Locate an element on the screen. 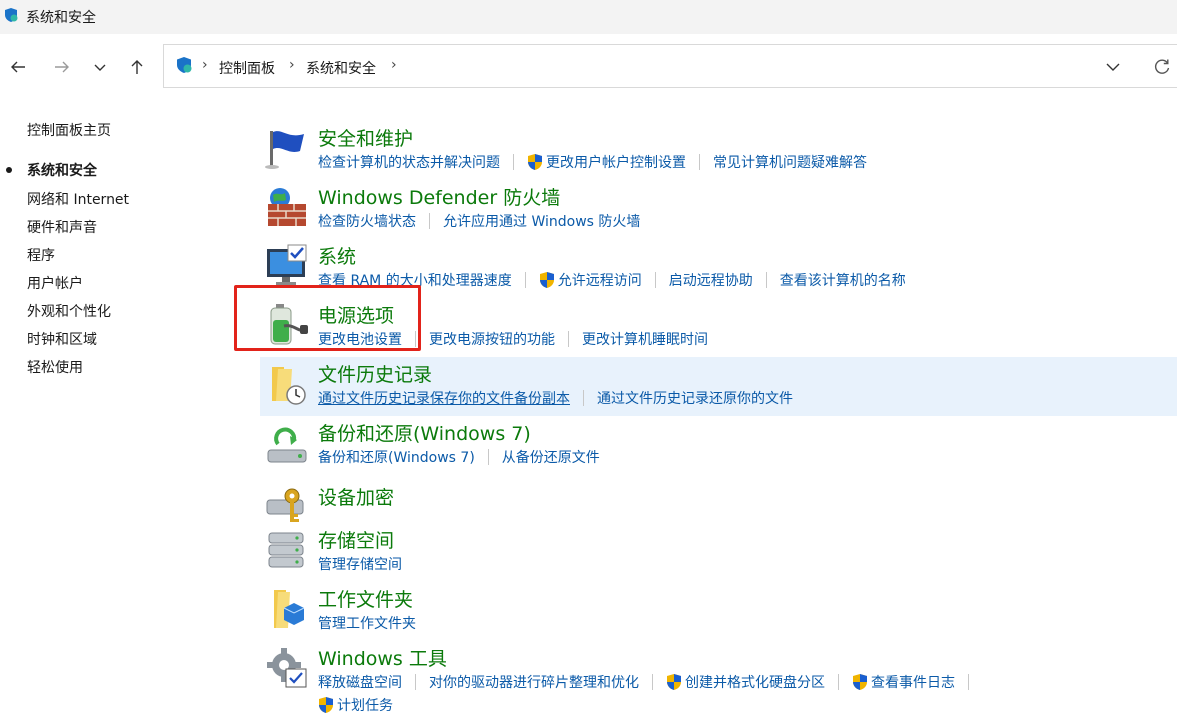 The width and height of the screenshot is (1177, 720). link-backup-restore-win7: 备份和还原(Windows 7) is located at coordinates (396, 457).